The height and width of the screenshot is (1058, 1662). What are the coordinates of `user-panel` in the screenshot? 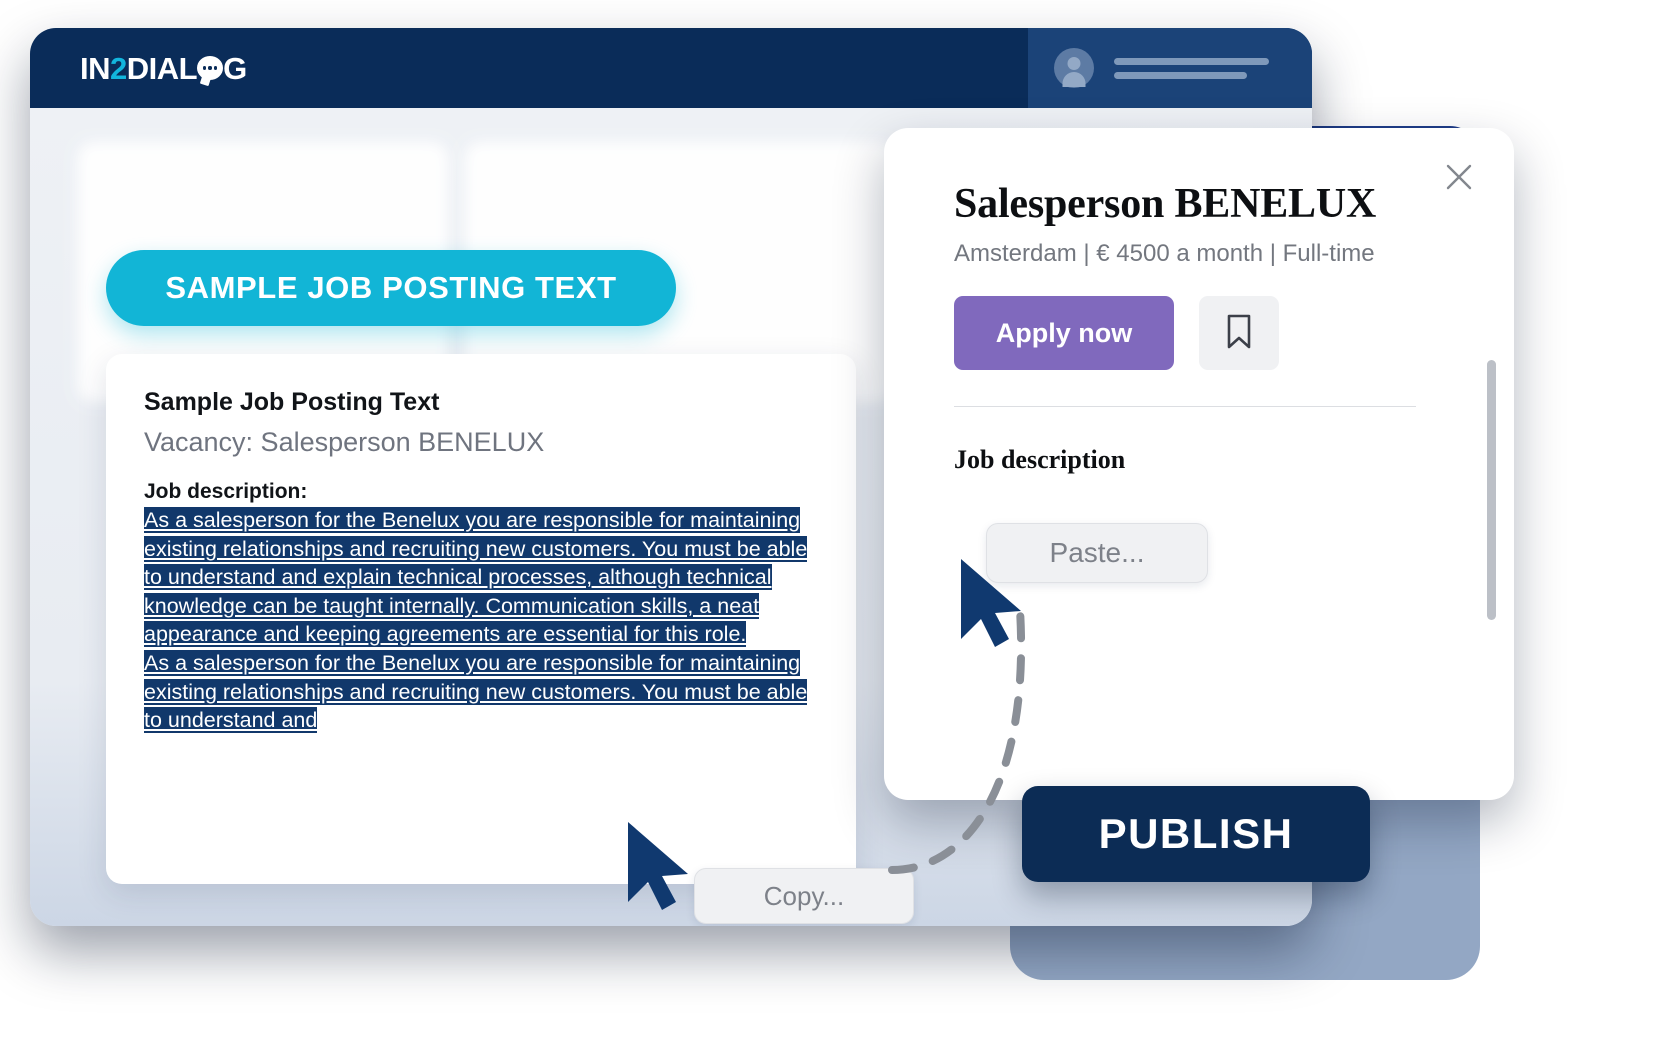 It's located at (1170, 68).